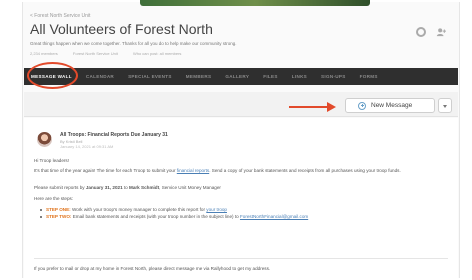  What do you see at coordinates (199, 76) in the screenshot?
I see `tab-members: MEMBERS` at bounding box center [199, 76].